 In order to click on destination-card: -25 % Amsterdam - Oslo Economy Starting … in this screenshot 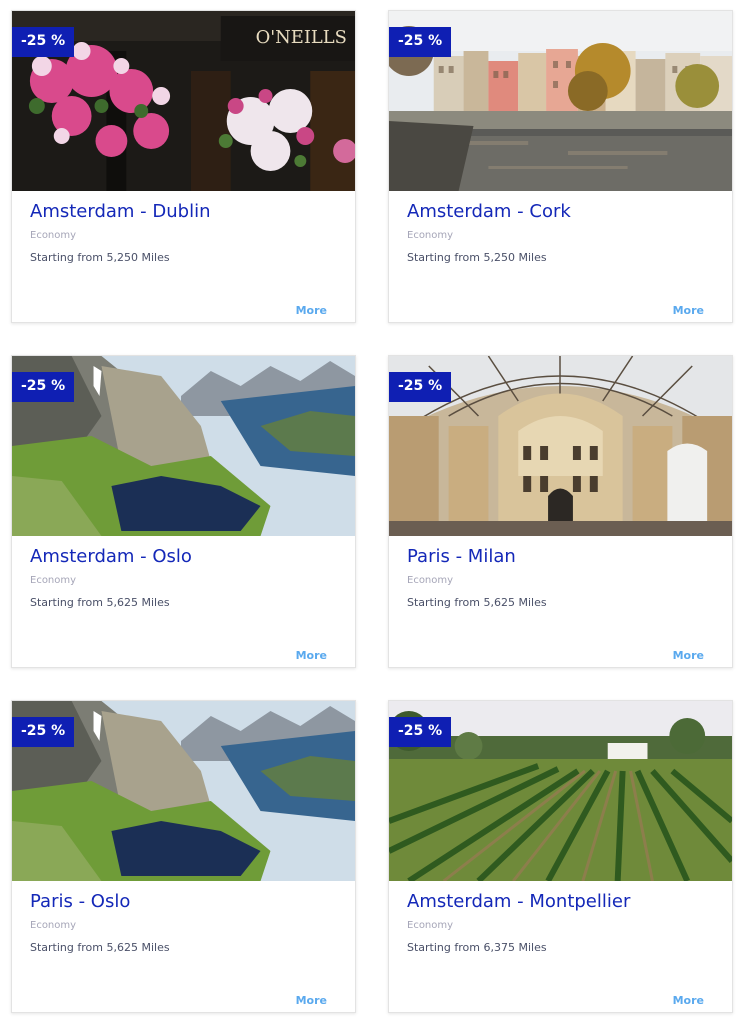, I will do `click(183, 511)`.